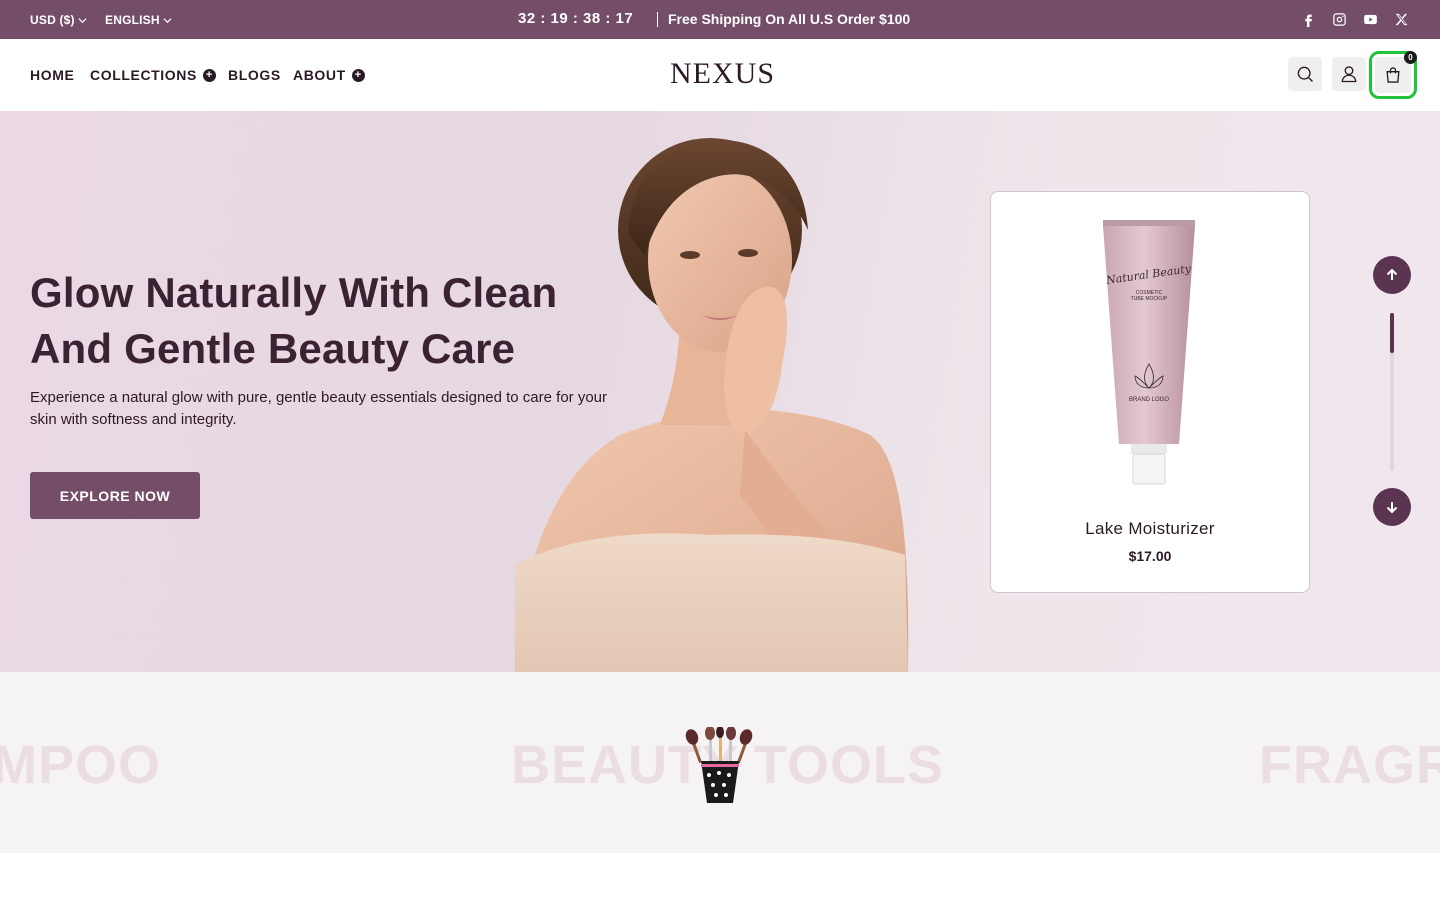  I want to click on cart-count-badge: 0, so click(1410, 57).